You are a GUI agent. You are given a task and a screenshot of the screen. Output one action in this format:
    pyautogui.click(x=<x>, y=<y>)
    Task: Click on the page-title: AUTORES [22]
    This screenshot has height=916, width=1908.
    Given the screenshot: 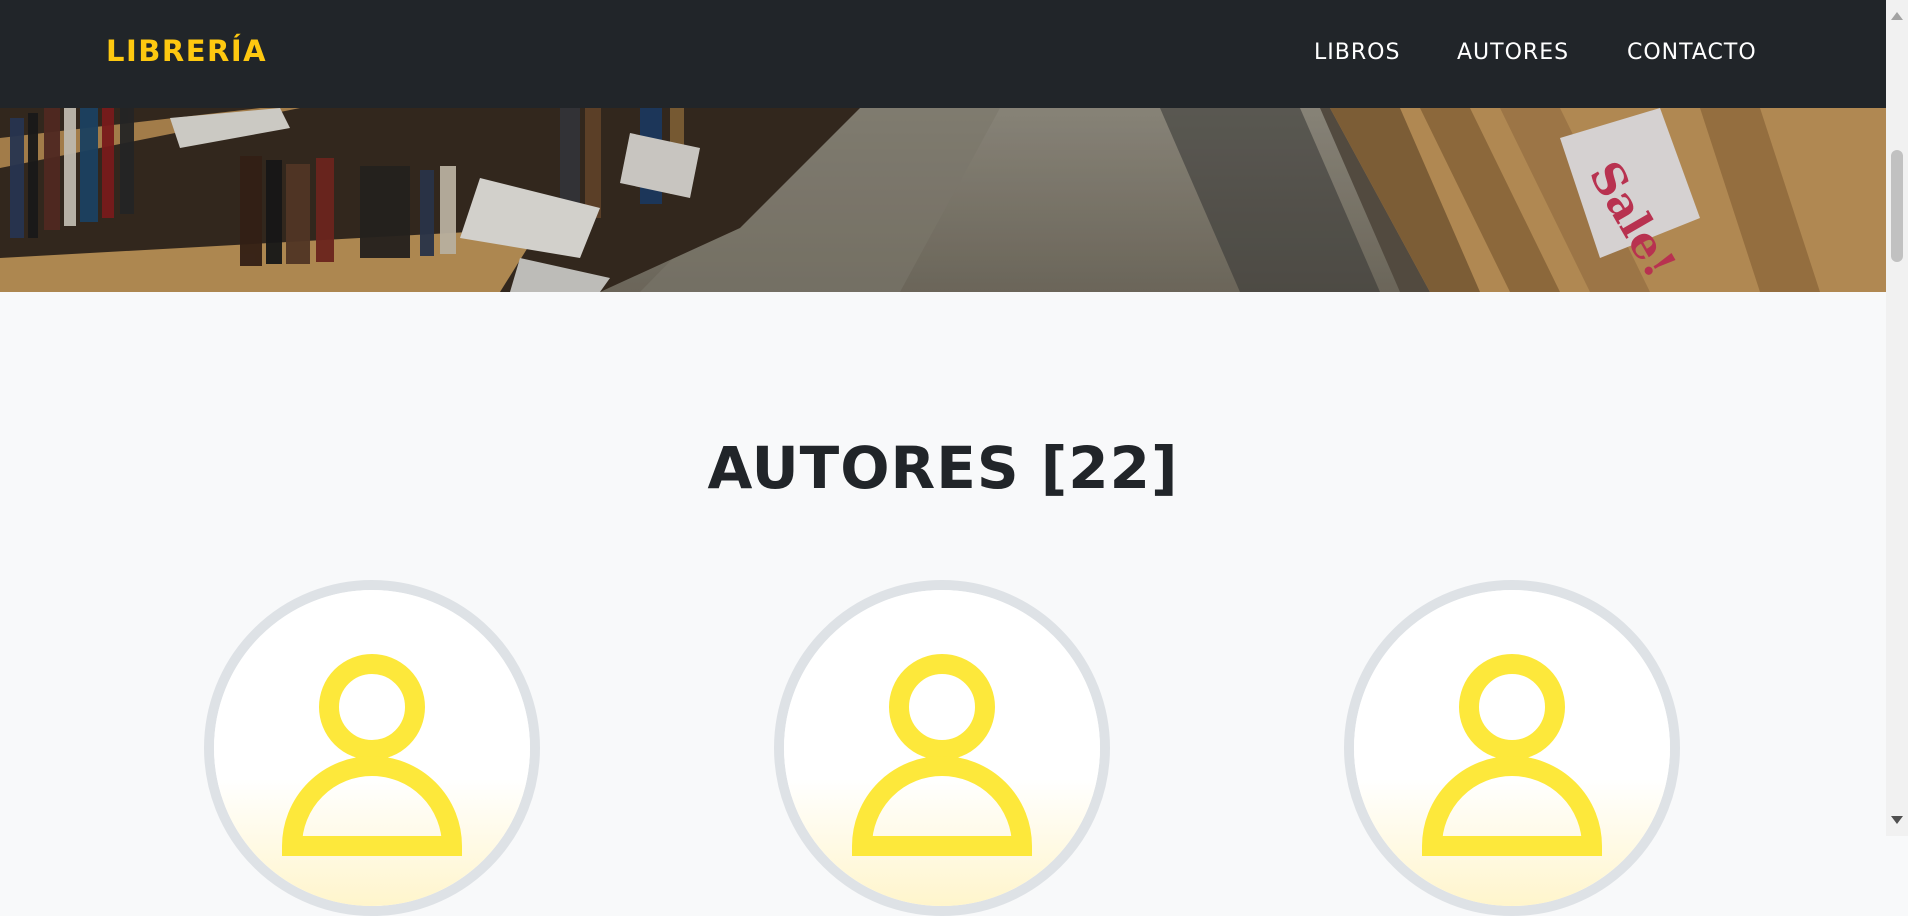 What is the action you would take?
    pyautogui.click(x=943, y=468)
    